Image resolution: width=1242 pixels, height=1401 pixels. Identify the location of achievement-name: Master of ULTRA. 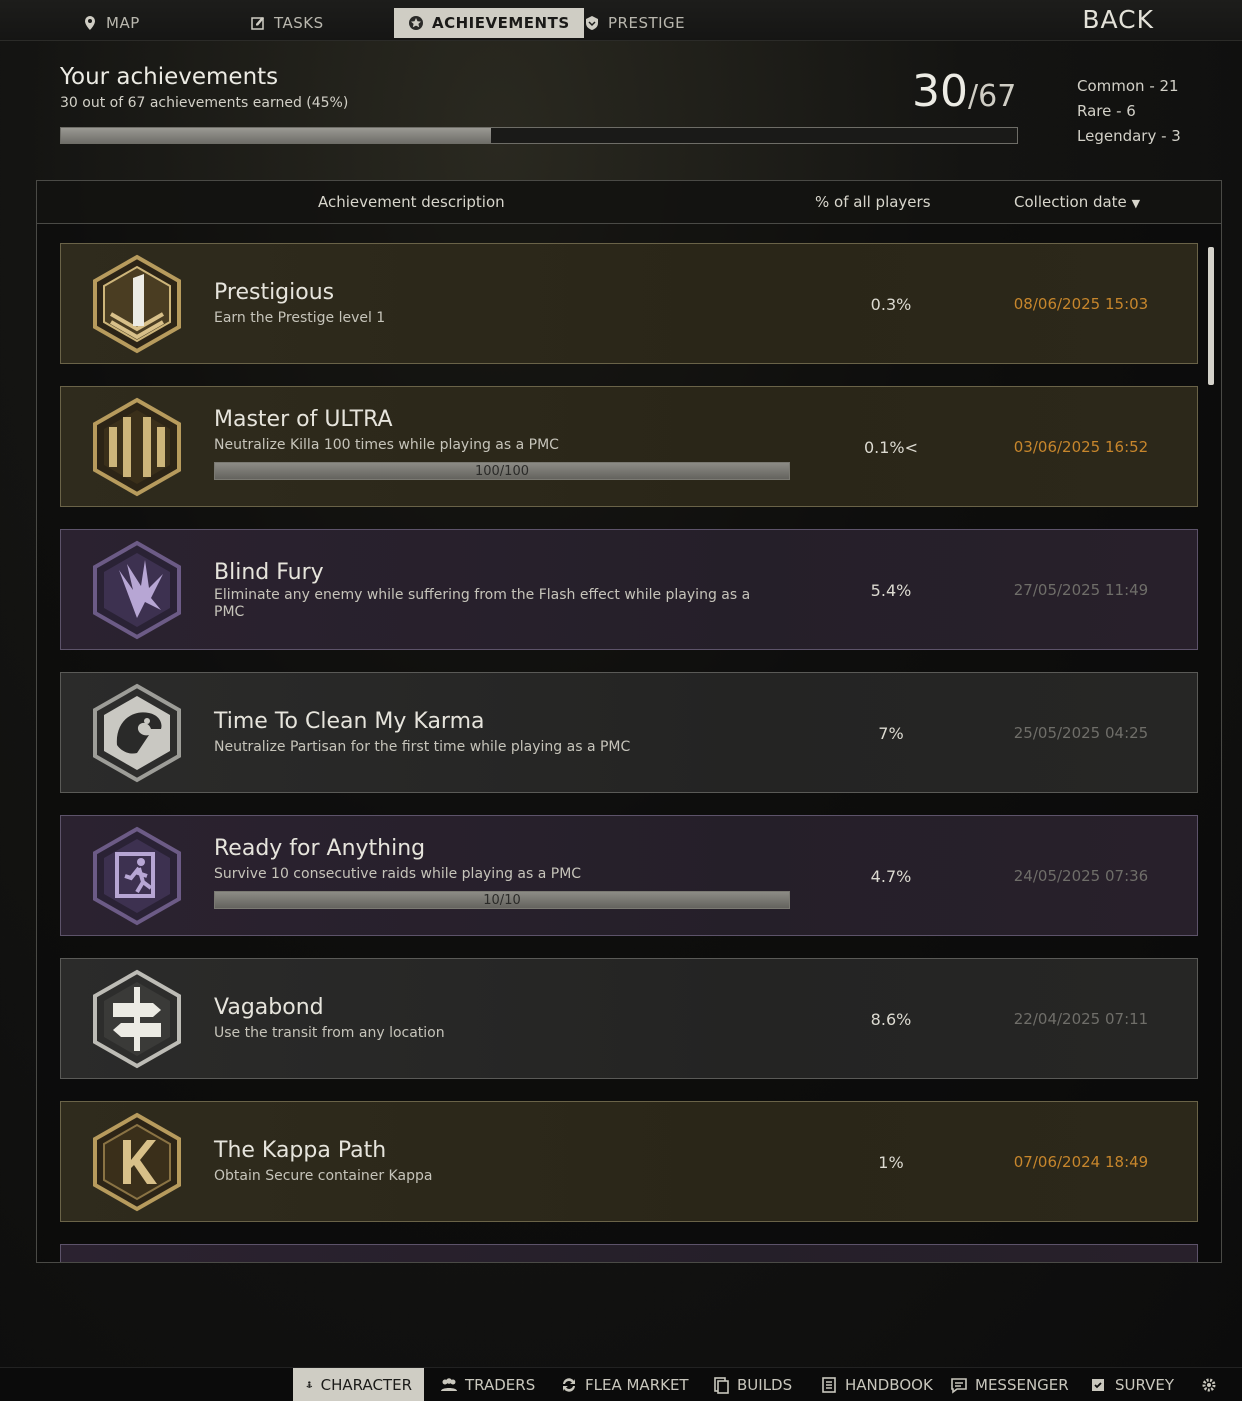
(303, 419).